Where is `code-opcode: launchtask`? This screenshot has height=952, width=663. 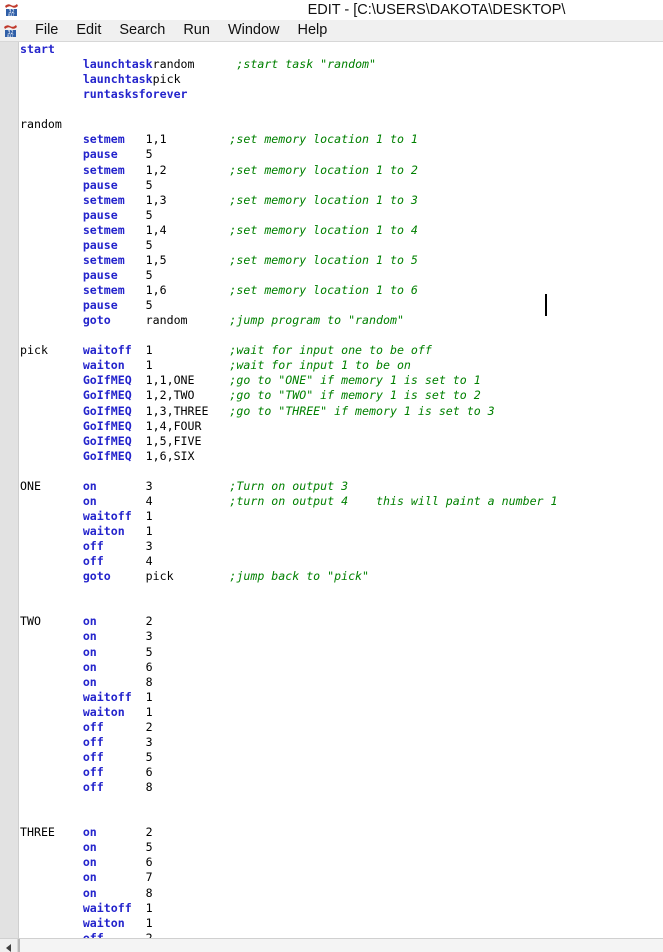 code-opcode: launchtask is located at coordinates (117, 64).